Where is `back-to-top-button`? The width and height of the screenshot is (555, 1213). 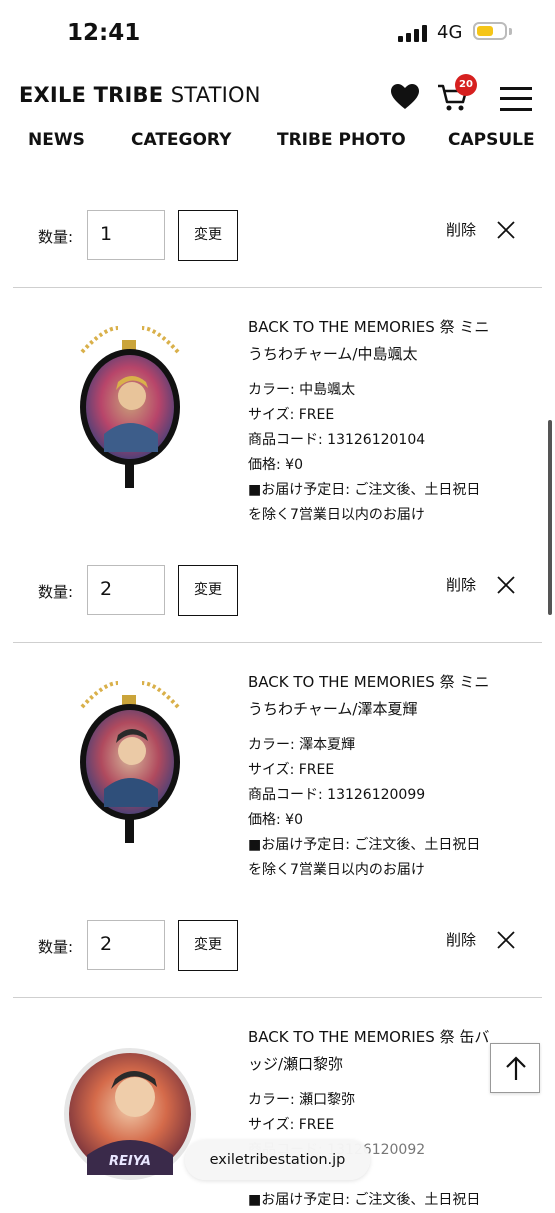 back-to-top-button is located at coordinates (515, 1068).